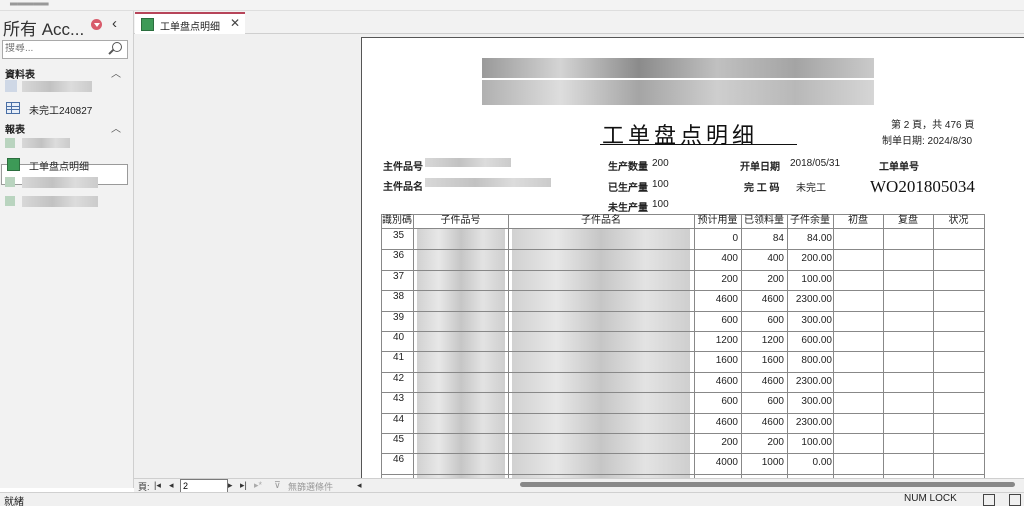  Describe the element at coordinates (235, 23) in the screenshot. I see `close-icon: ✕` at that location.